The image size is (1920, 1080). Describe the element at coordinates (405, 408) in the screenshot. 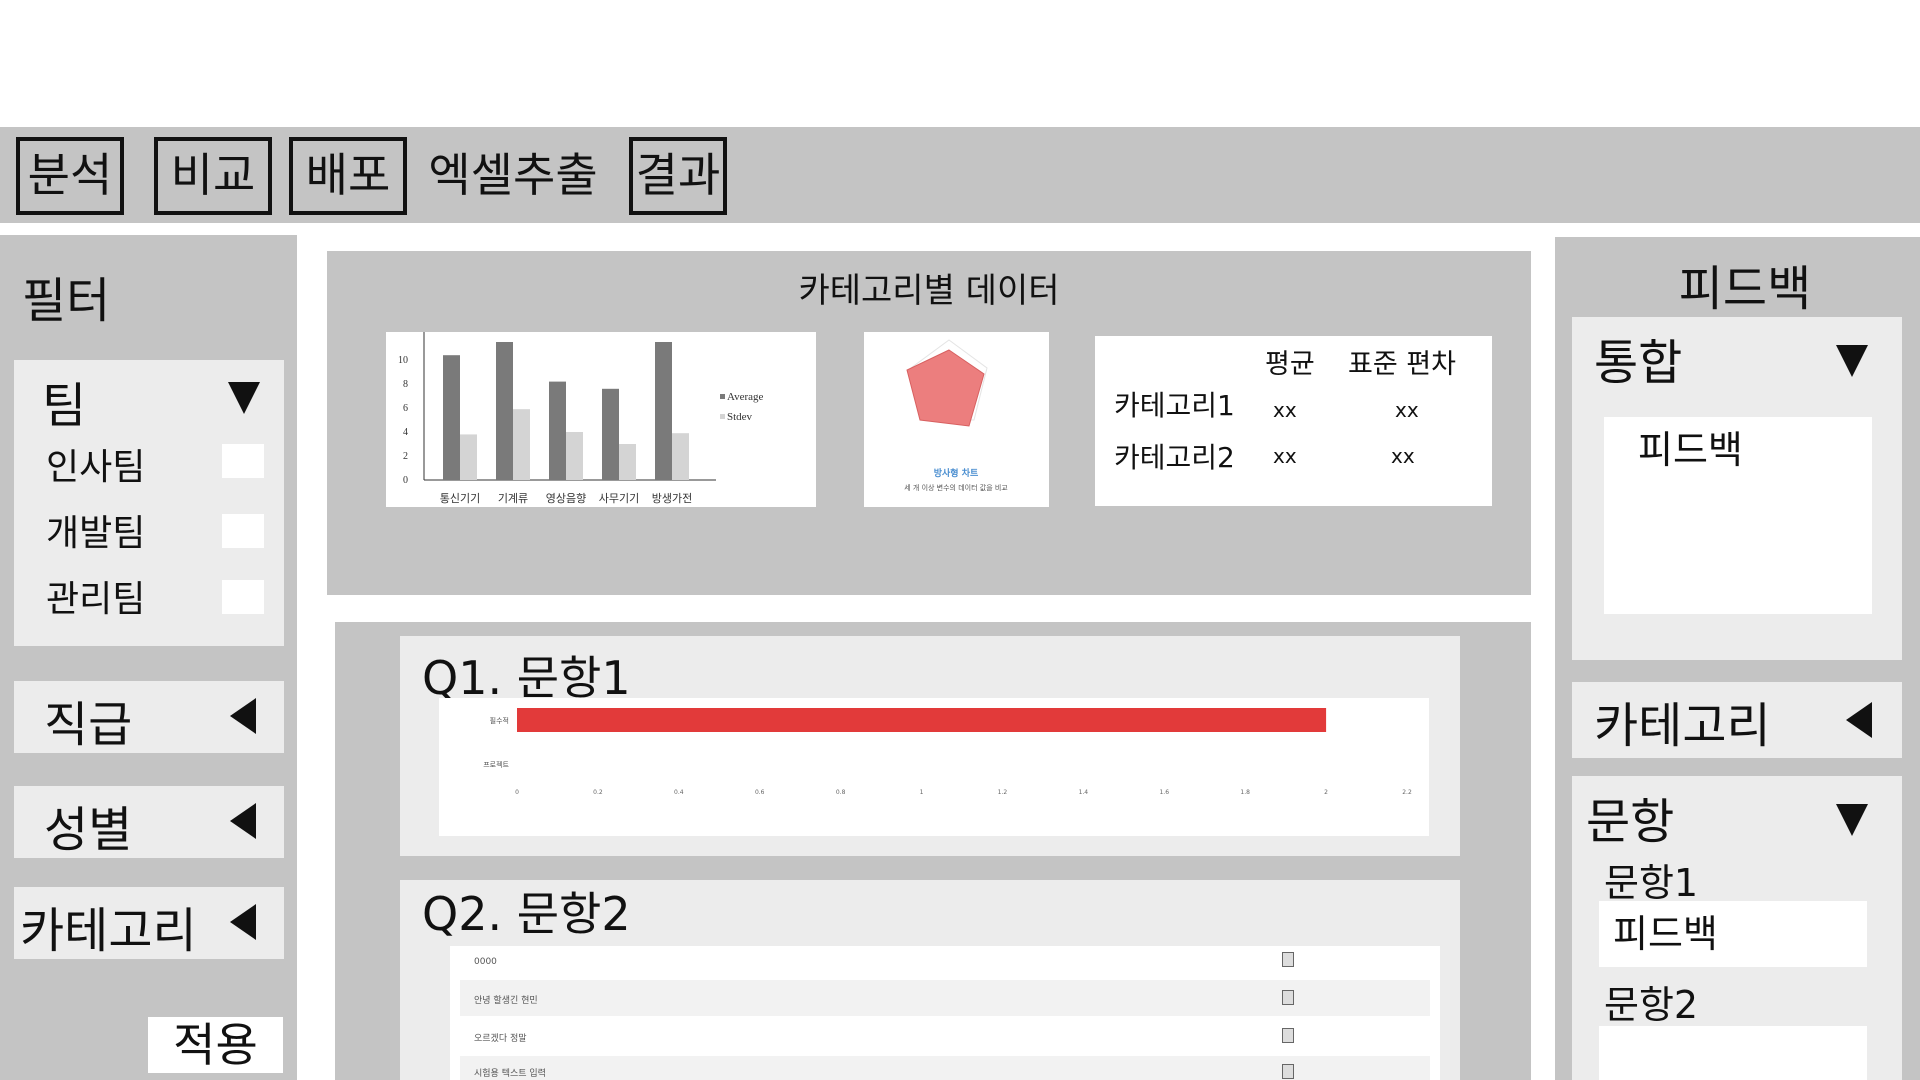

I see `y-tick-label: 6` at that location.